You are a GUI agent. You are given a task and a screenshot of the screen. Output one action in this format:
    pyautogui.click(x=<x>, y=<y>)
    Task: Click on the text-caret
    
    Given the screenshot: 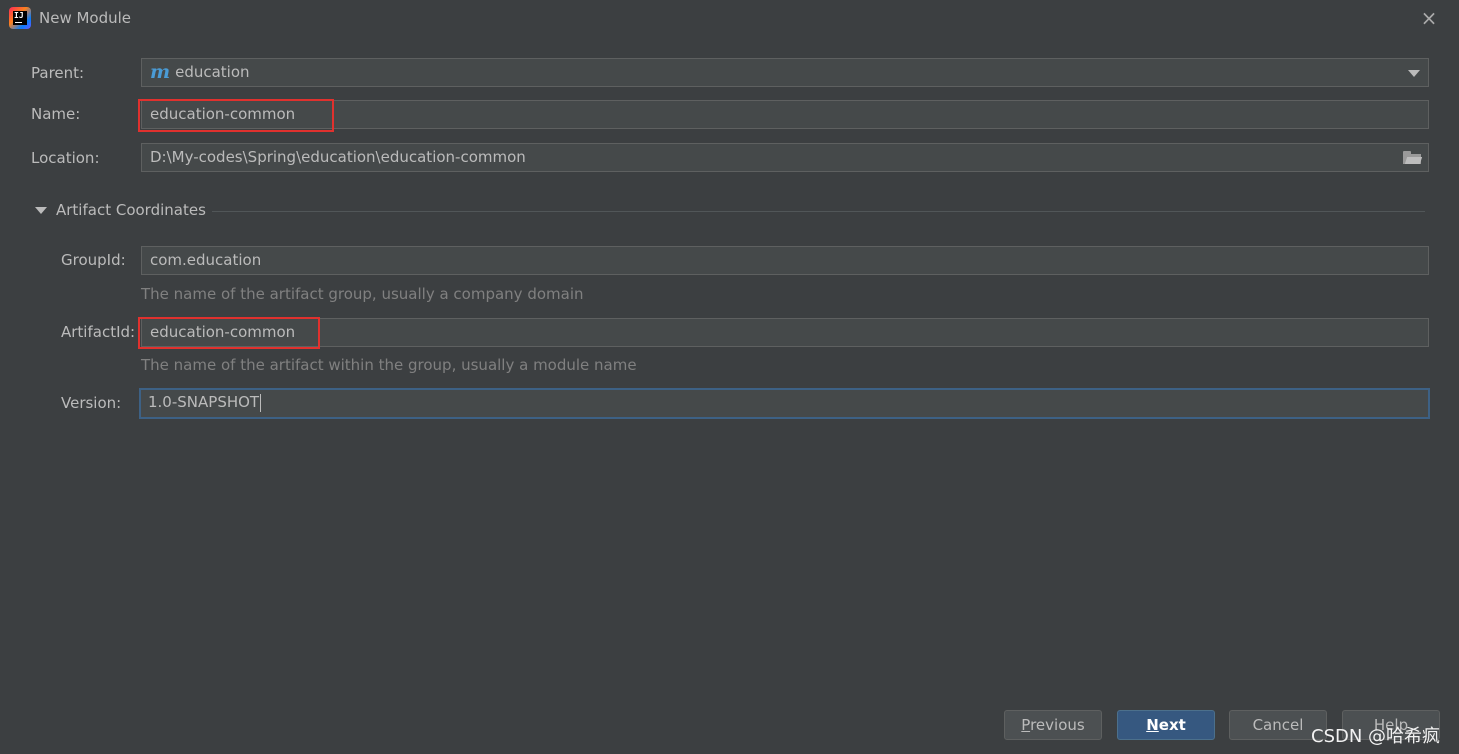 What is the action you would take?
    pyautogui.click(x=261, y=402)
    